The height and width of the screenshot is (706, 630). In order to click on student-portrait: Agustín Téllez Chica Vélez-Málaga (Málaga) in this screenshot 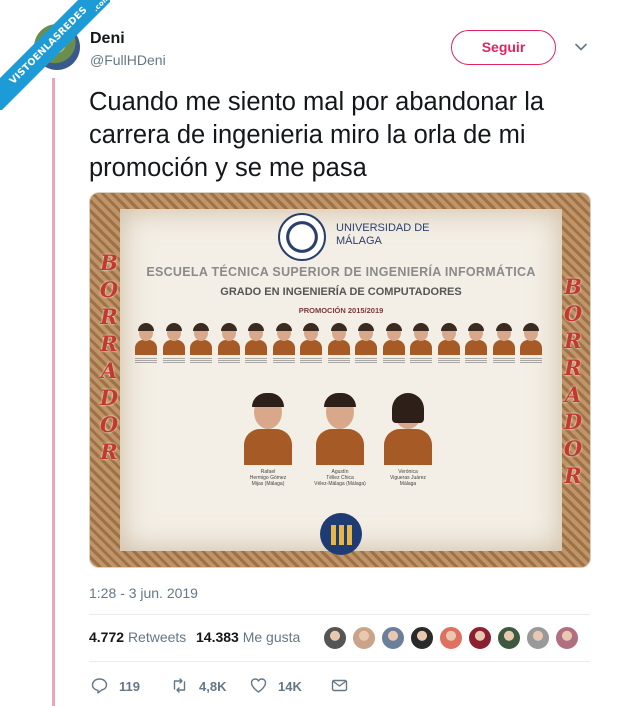, I will do `click(340, 440)`.